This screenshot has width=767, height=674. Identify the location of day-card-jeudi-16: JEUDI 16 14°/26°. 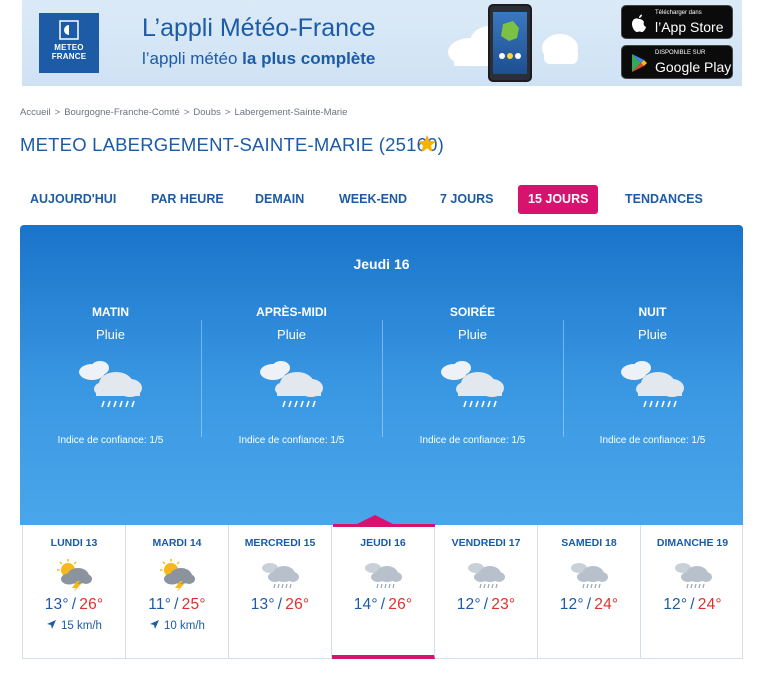
(383, 592).